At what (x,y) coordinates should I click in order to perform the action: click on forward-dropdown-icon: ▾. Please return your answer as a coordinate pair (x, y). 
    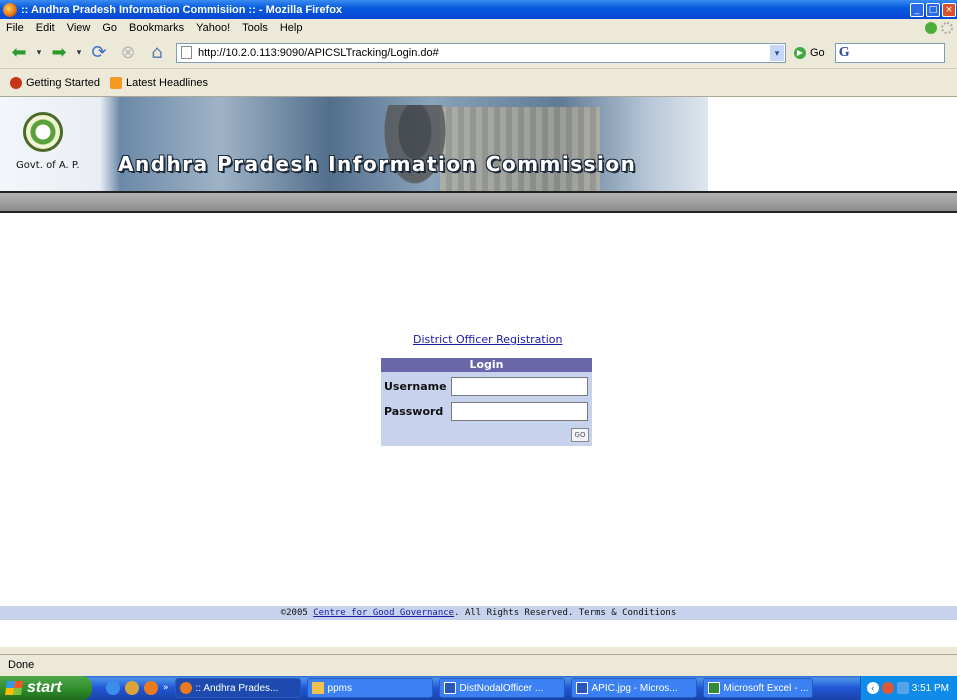
    Looking at the image, I should click on (79, 53).